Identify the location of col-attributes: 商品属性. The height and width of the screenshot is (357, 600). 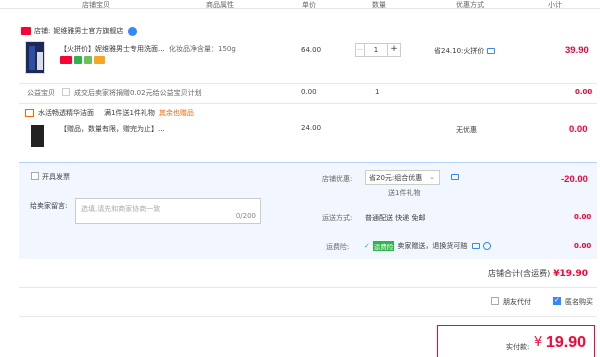
(220, 5).